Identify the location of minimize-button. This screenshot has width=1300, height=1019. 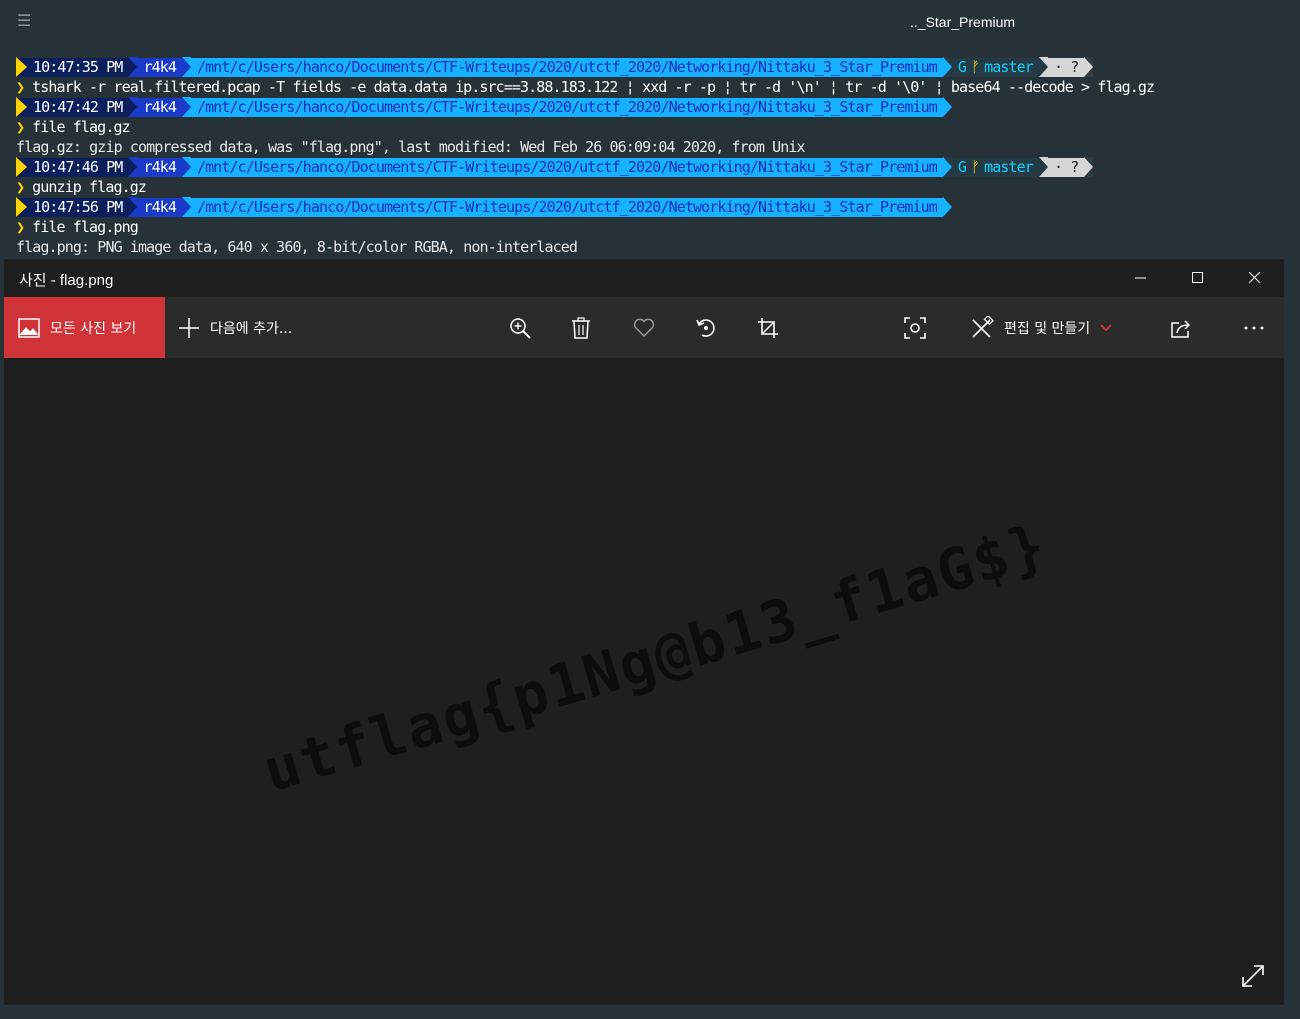
(1141, 278).